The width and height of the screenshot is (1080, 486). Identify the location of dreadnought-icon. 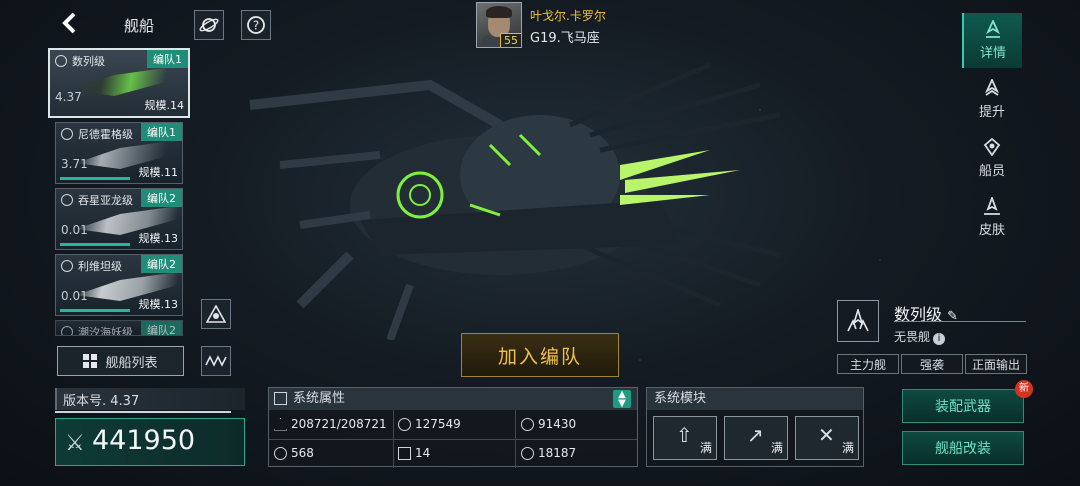
(858, 320).